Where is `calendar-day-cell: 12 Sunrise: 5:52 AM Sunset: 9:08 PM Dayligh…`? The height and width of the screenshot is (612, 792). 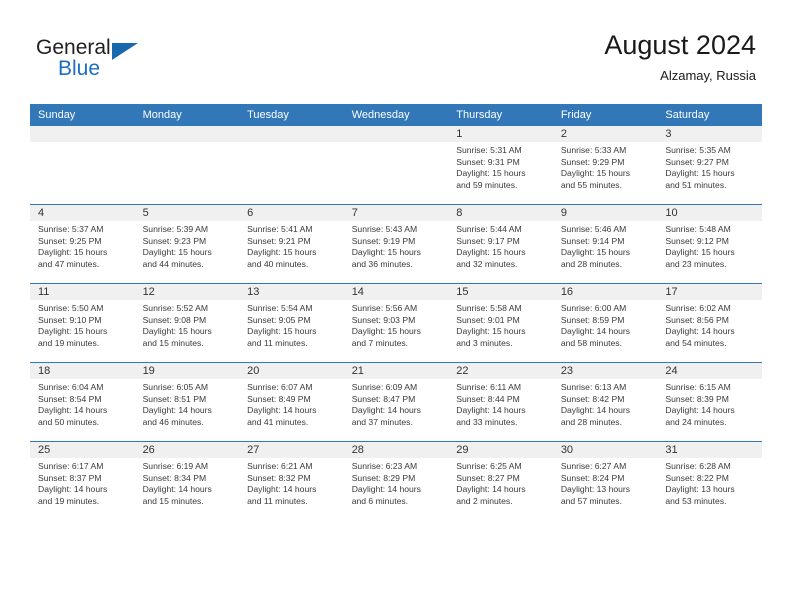 calendar-day-cell: 12 Sunrise: 5:52 AM Sunset: 9:08 PM Dayligh… is located at coordinates (187, 323).